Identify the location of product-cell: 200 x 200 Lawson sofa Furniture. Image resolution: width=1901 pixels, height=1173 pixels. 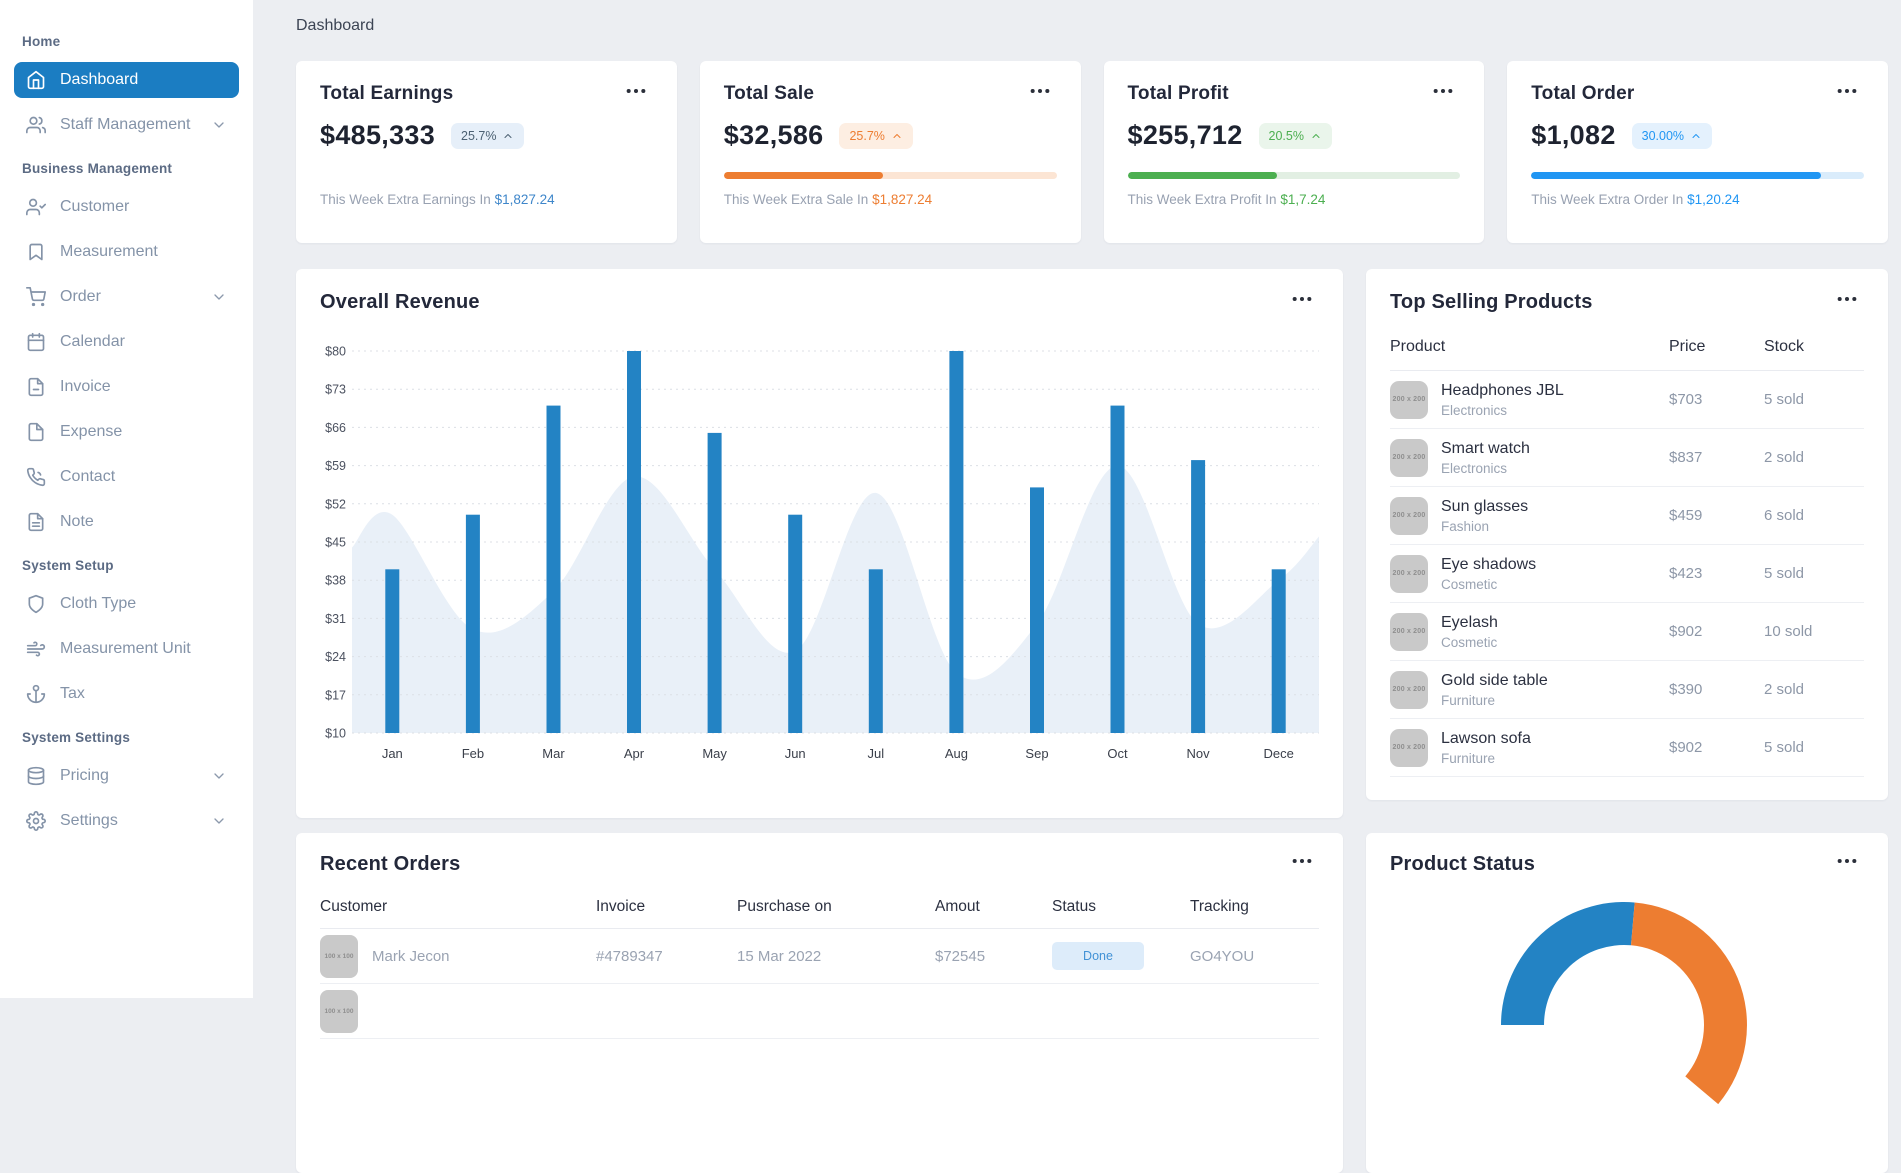
(1529, 747).